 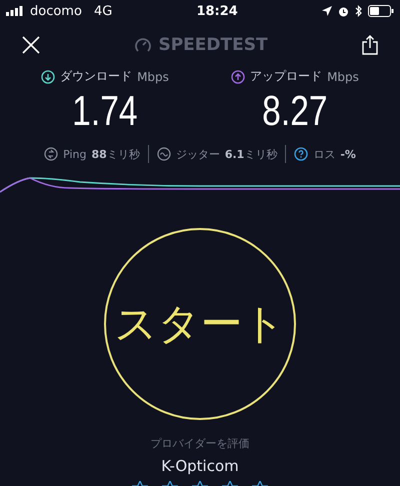 What do you see at coordinates (198, 154) in the screenshot?
I see `metric-label: ジッター` at bounding box center [198, 154].